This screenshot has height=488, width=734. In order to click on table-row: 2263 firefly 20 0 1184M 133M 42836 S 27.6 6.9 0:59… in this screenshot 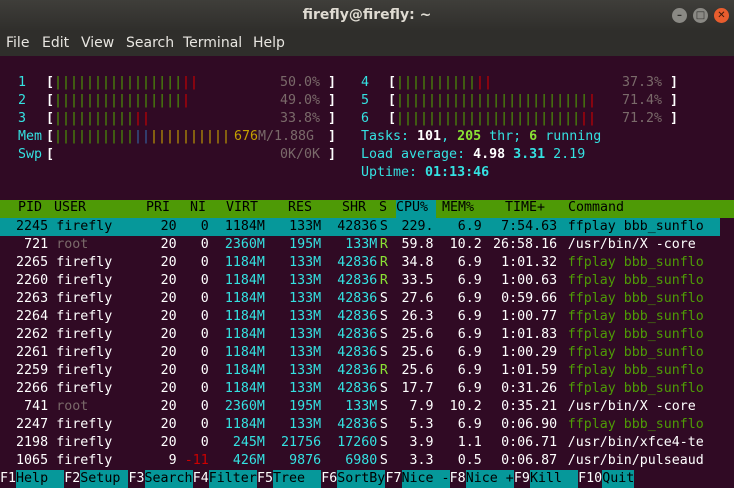, I will do `click(360, 299)`.